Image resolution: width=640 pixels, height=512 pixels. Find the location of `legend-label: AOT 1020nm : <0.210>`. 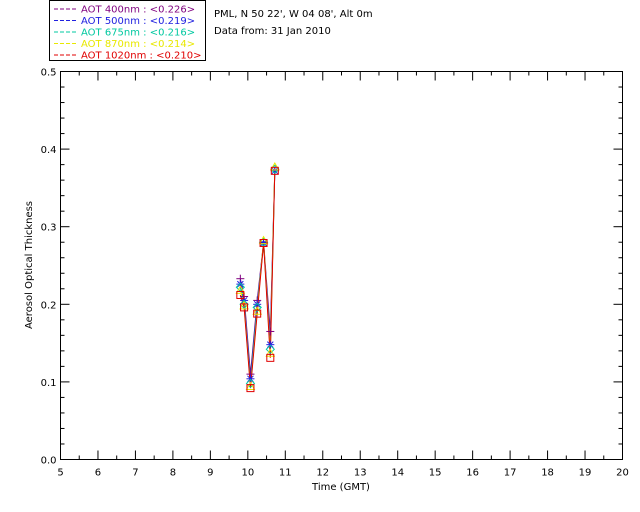

legend-label: AOT 1020nm : <0.210> is located at coordinates (141, 56).